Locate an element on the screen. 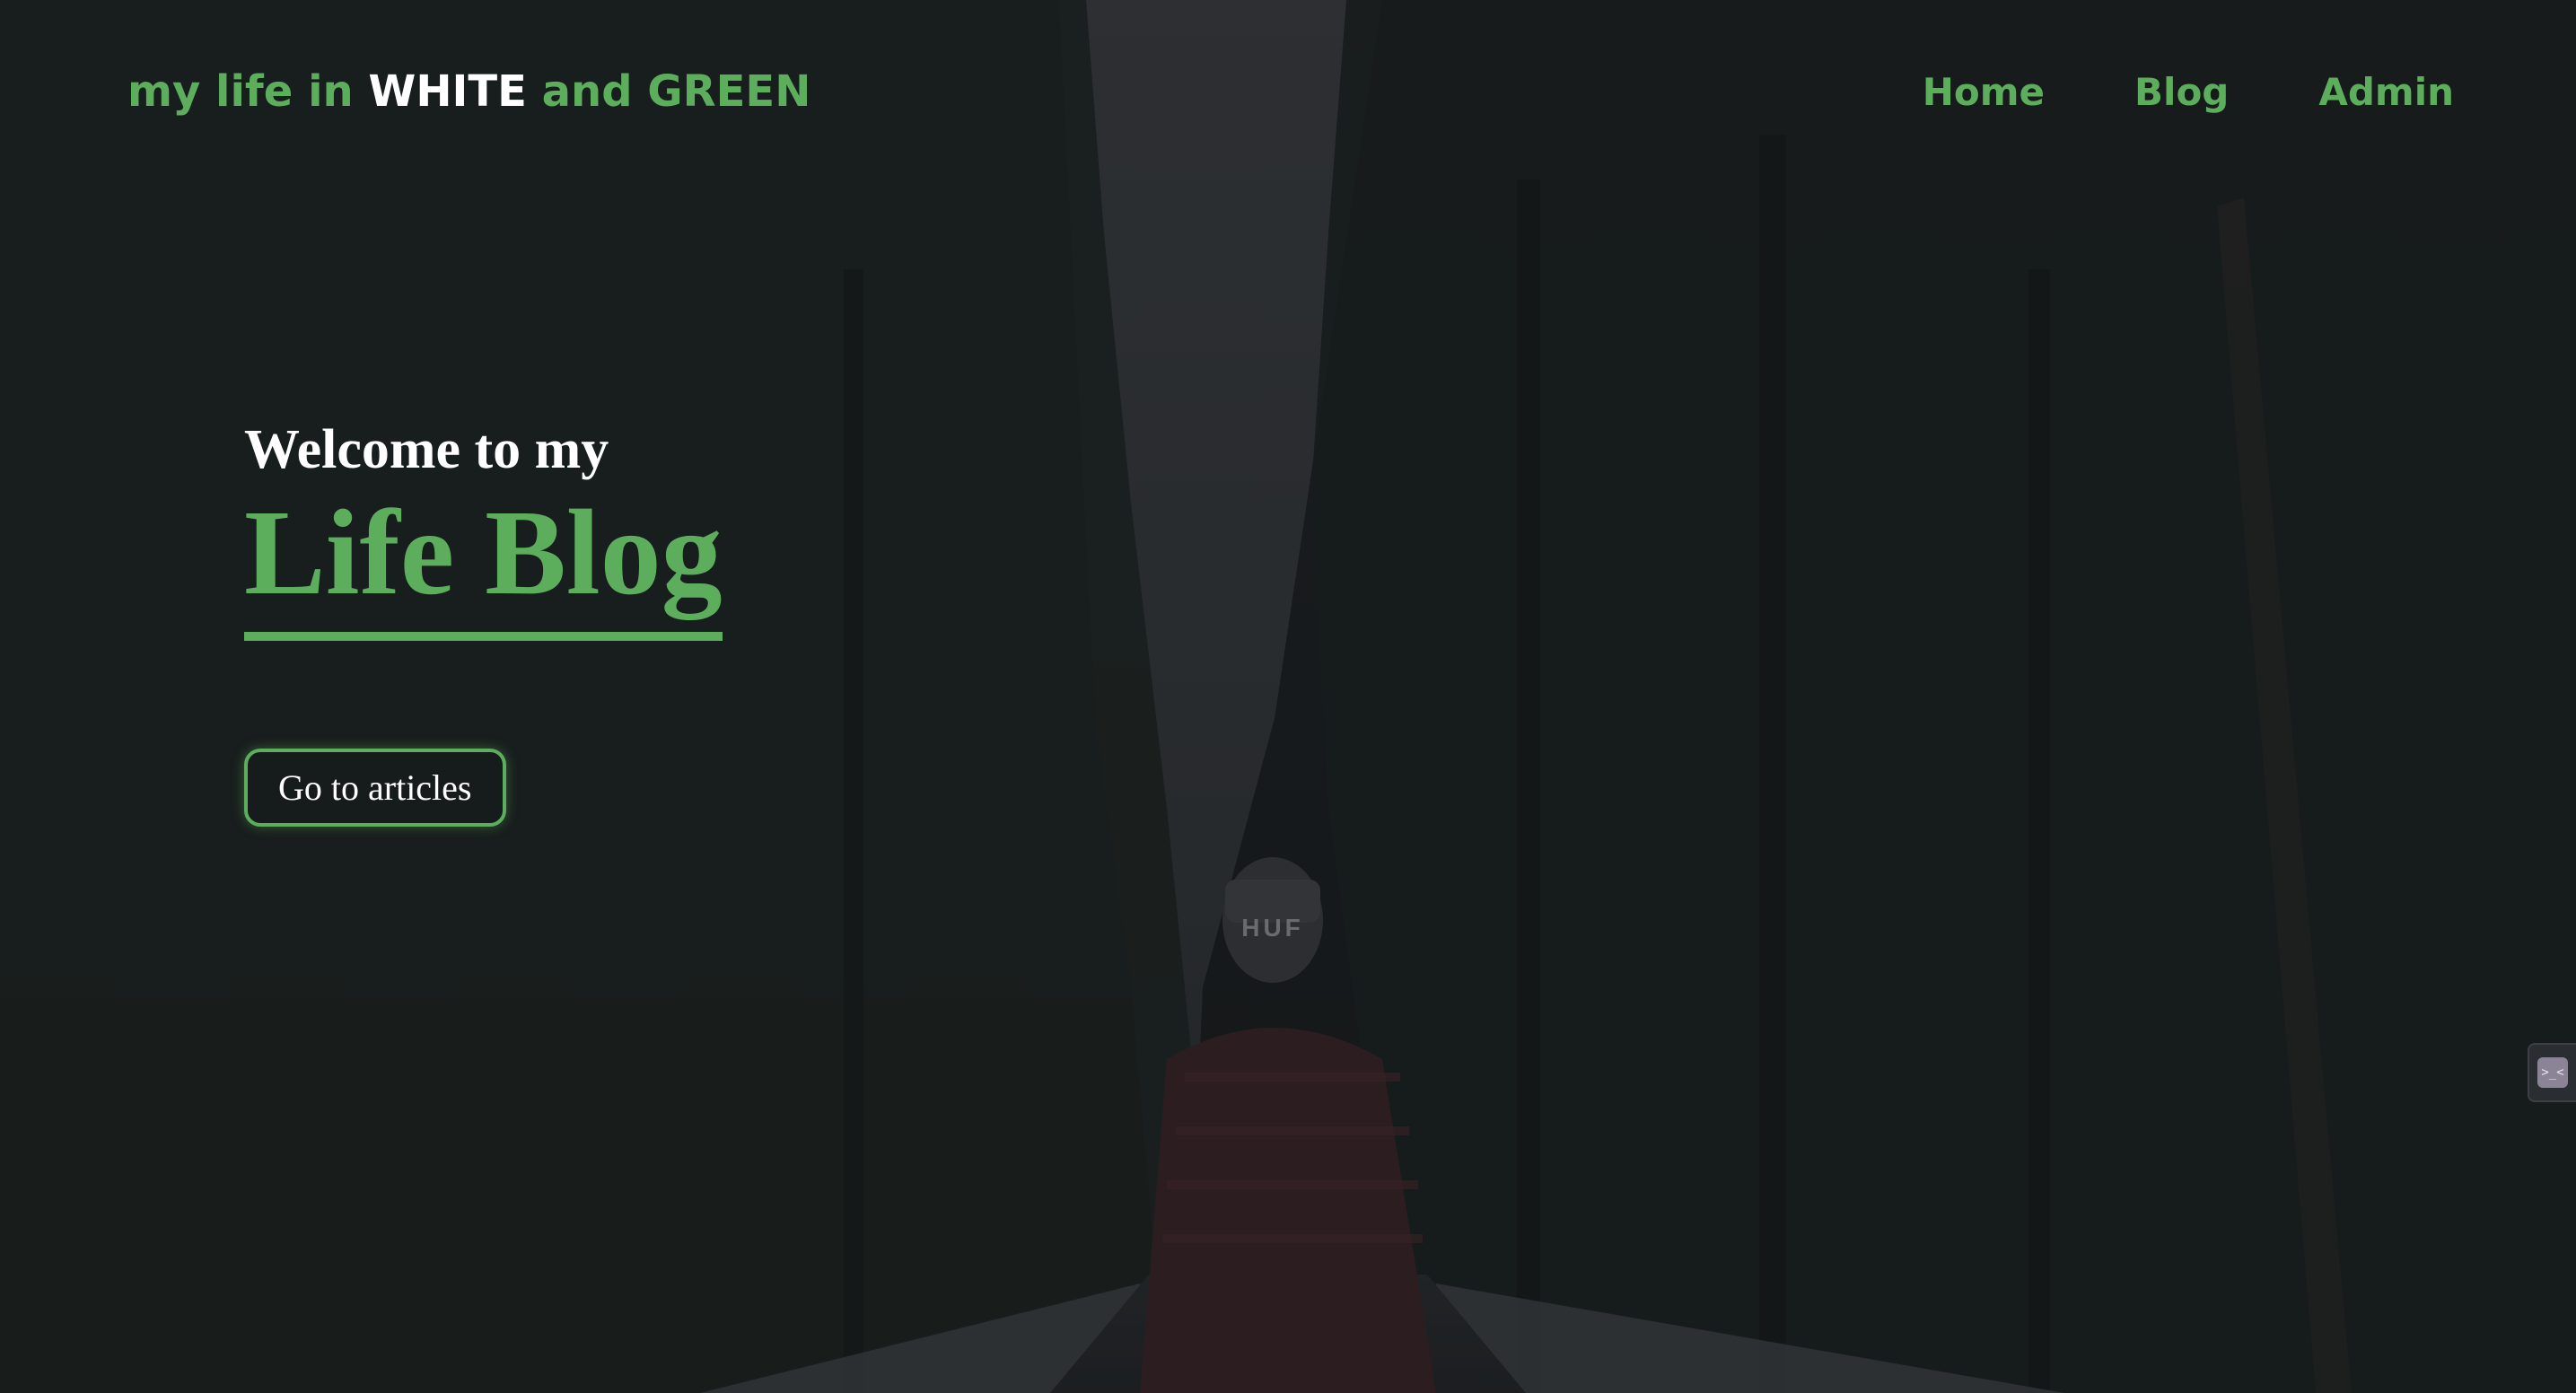 Image resolution: width=2576 pixels, height=1393 pixels. chat-widget-tab: >_< is located at coordinates (2552, 1073).